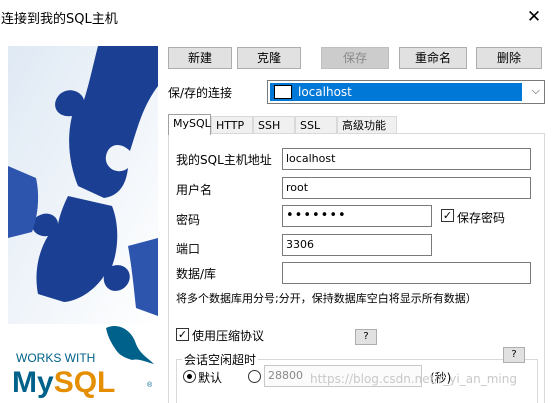 This screenshot has height=403, width=553. I want to click on custom-radio, so click(254, 376).